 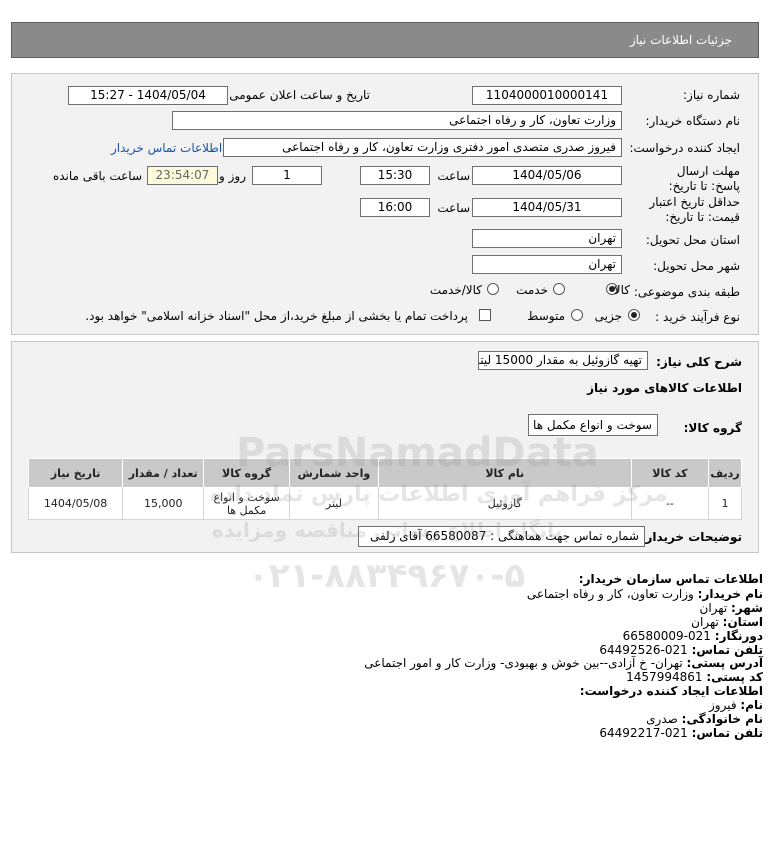 What do you see at coordinates (692, 240) in the screenshot?
I see `province-label: استان محل تحویل:` at bounding box center [692, 240].